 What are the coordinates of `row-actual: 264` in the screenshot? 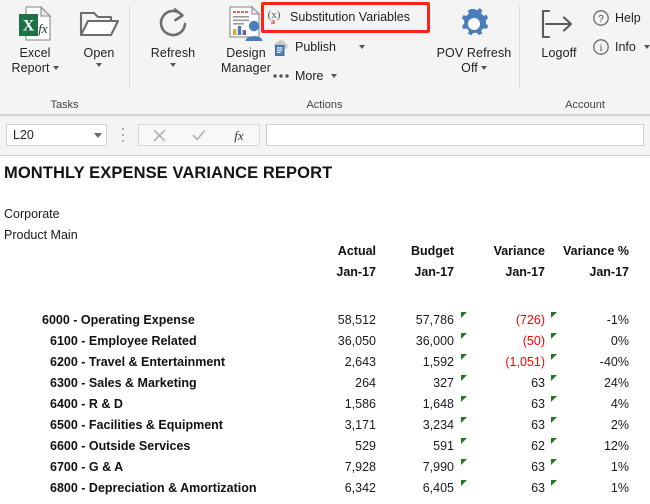 It's located at (365, 383).